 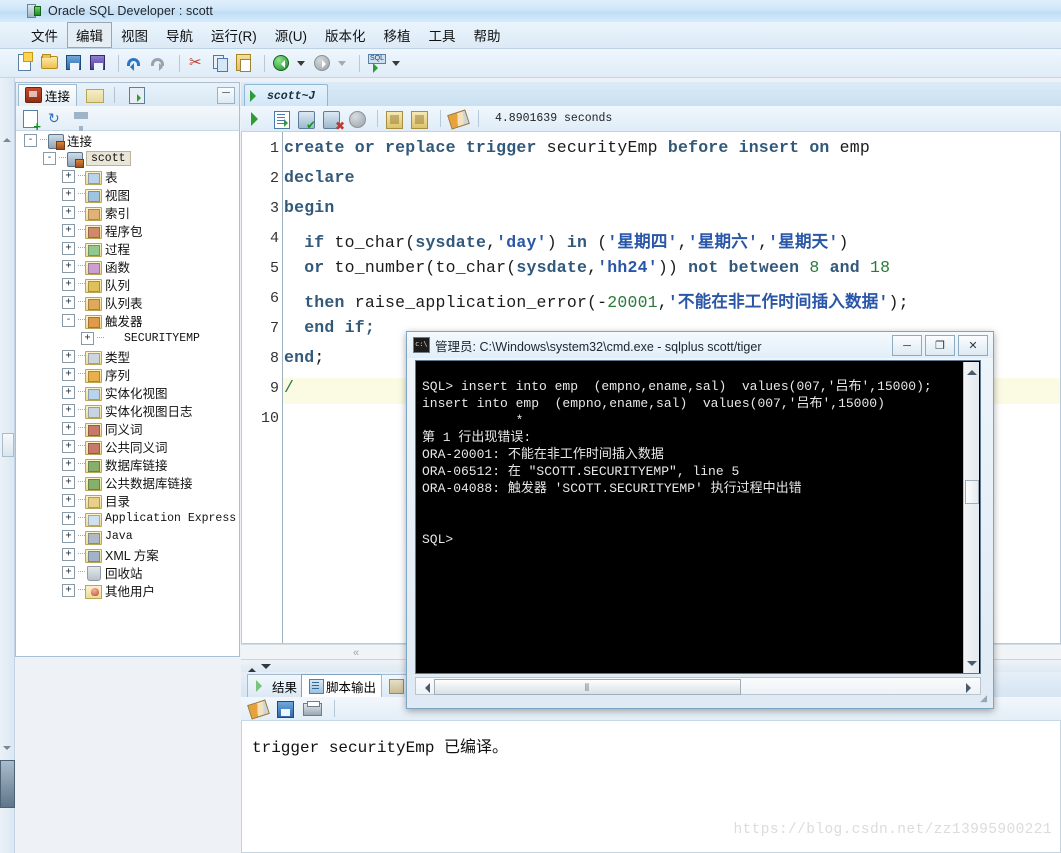 What do you see at coordinates (587, 687) in the screenshot?
I see `cmd-hscroll-thumb: ⦀` at bounding box center [587, 687].